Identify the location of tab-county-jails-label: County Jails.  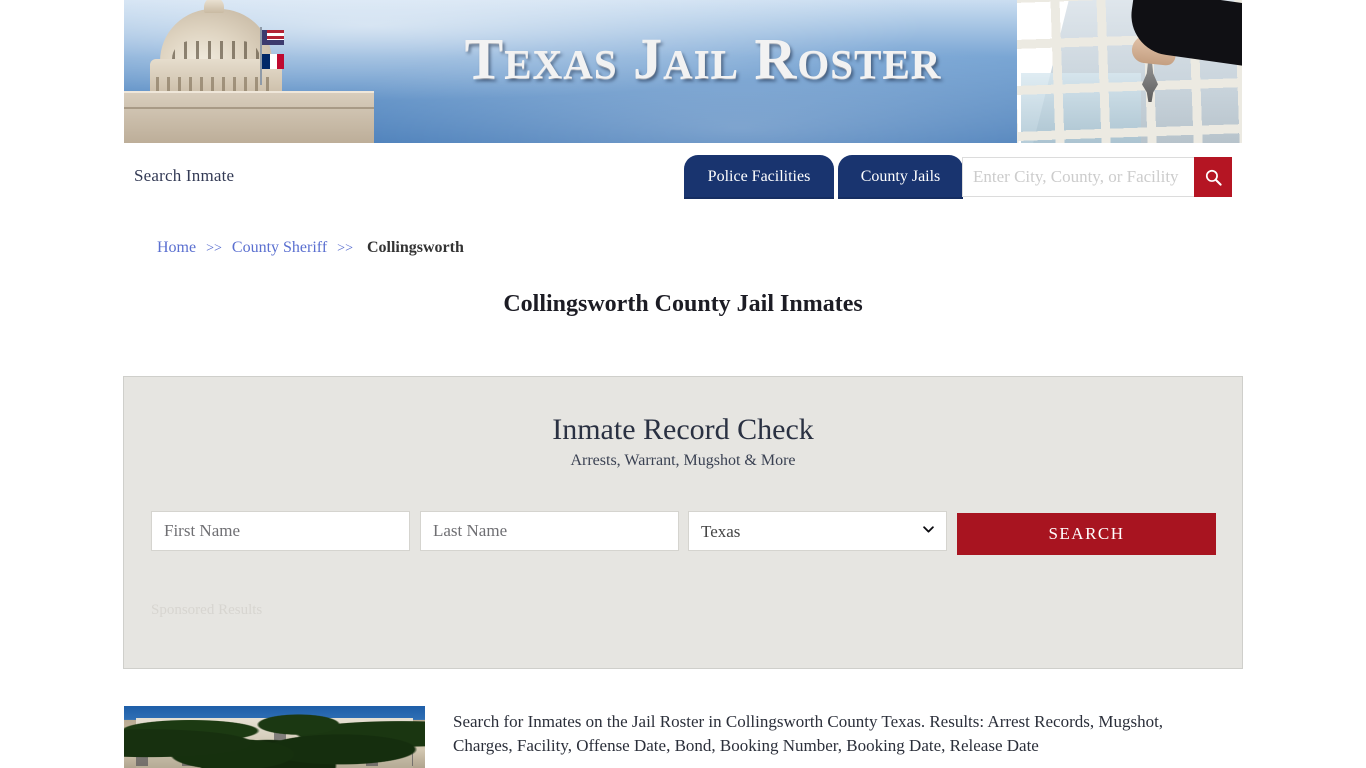
(900, 176).